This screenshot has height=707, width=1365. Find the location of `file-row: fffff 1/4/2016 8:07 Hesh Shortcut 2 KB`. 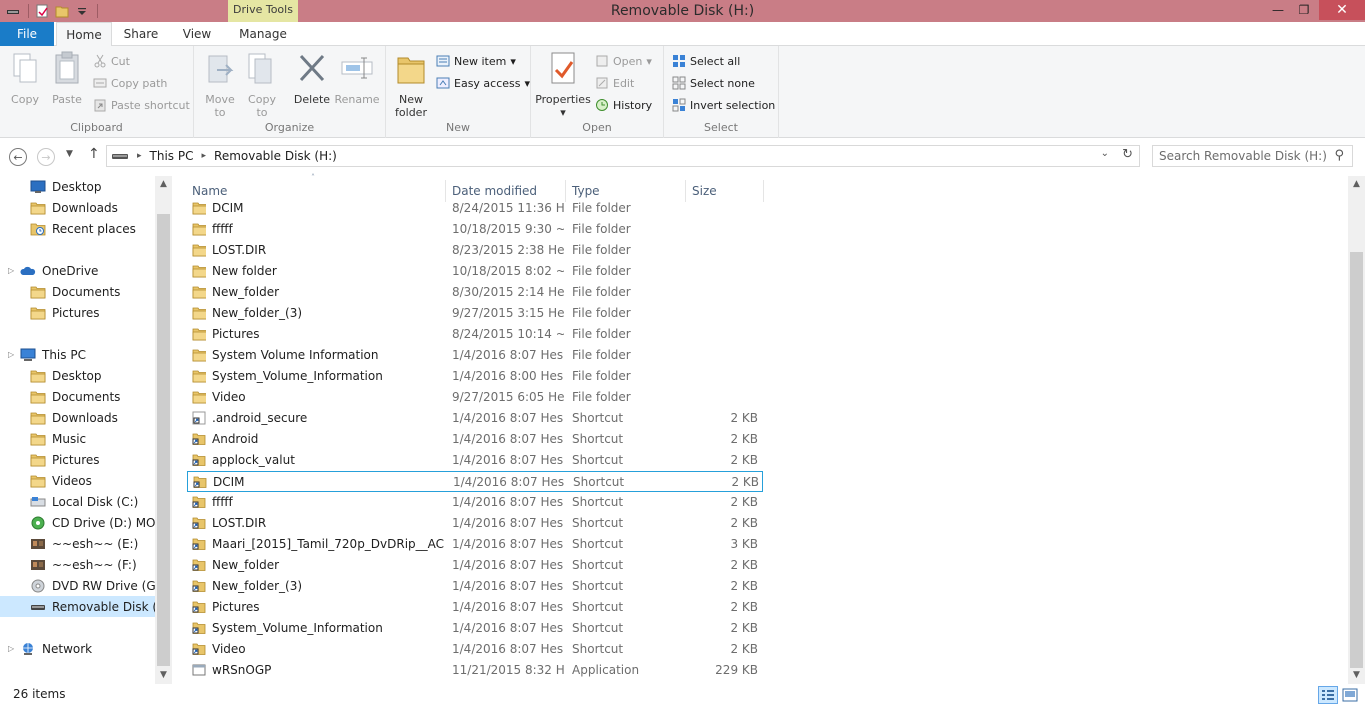

file-row: fffff 1/4/2016 8:07 Hesh Shortcut 2 KB is located at coordinates (475, 502).